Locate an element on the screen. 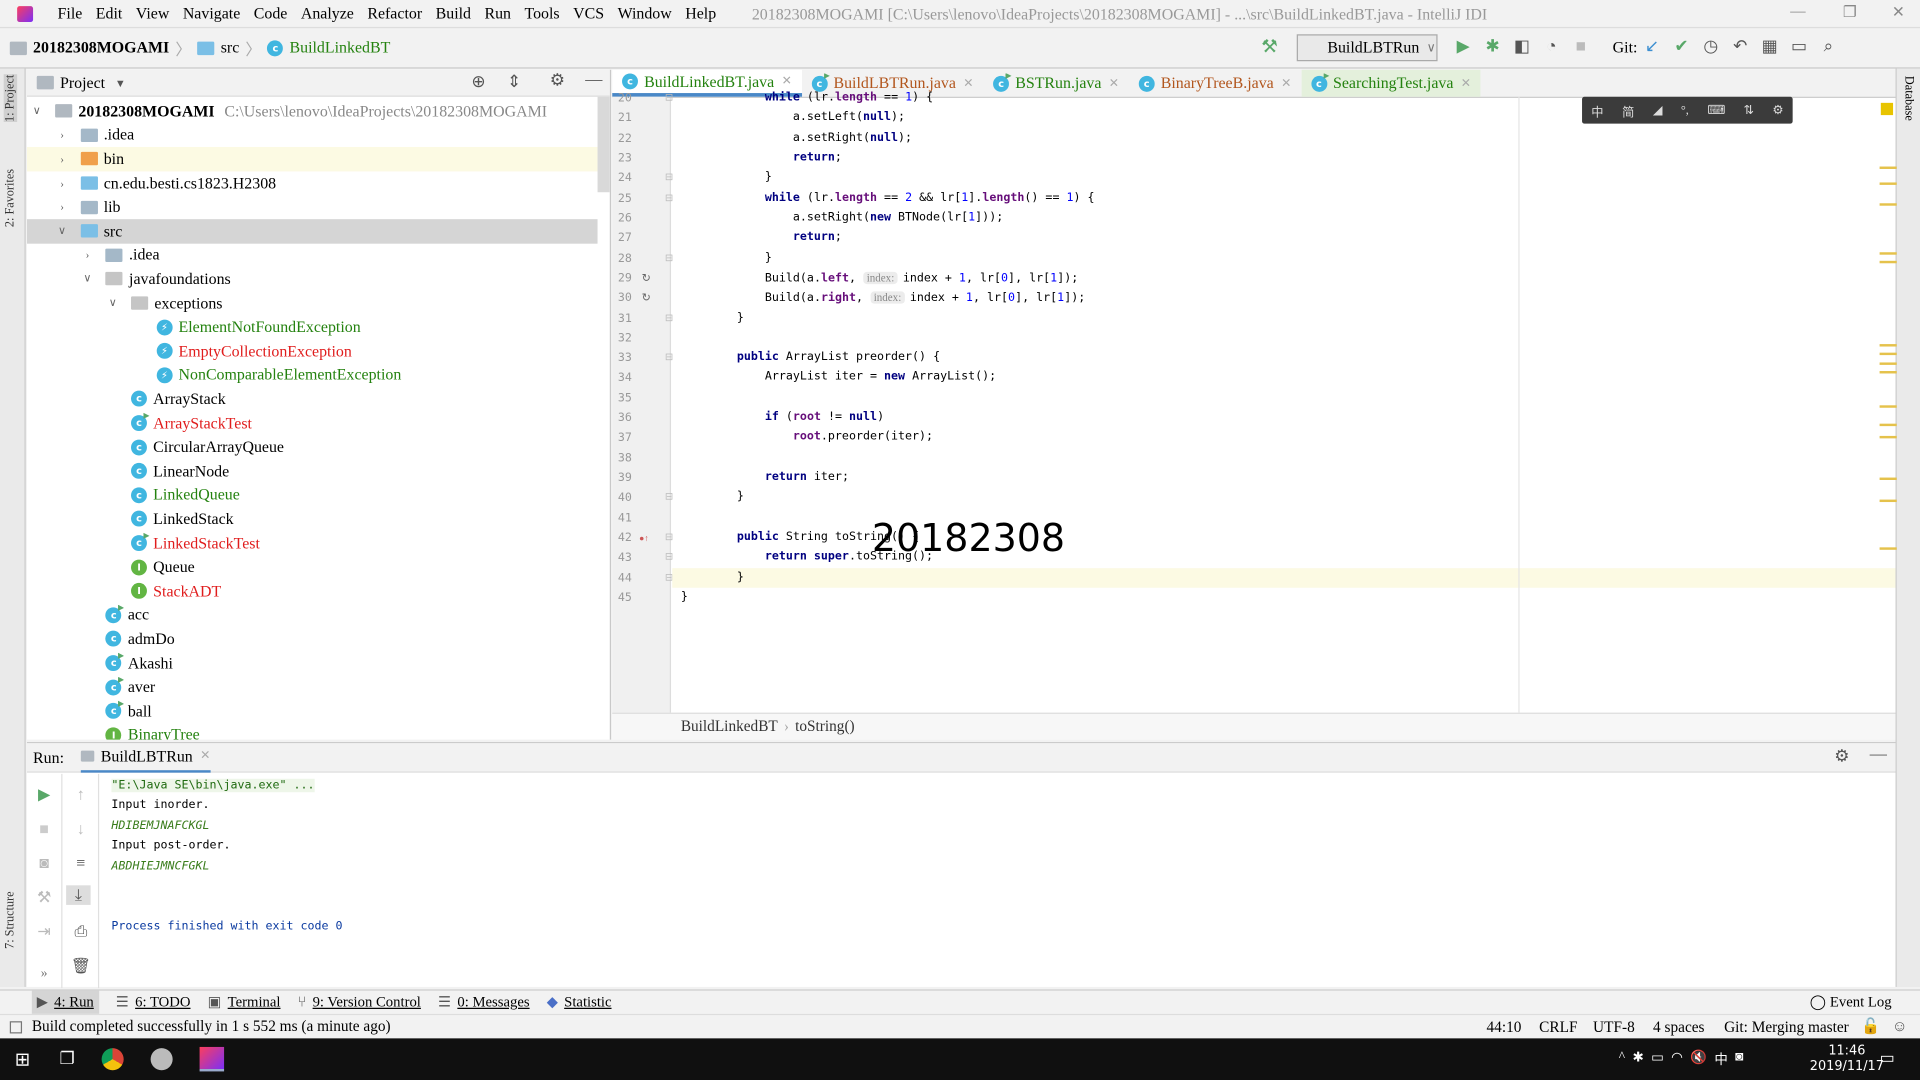 This screenshot has width=1920, height=1080. tree-item: ∨ javafoundations is located at coordinates (312, 279).